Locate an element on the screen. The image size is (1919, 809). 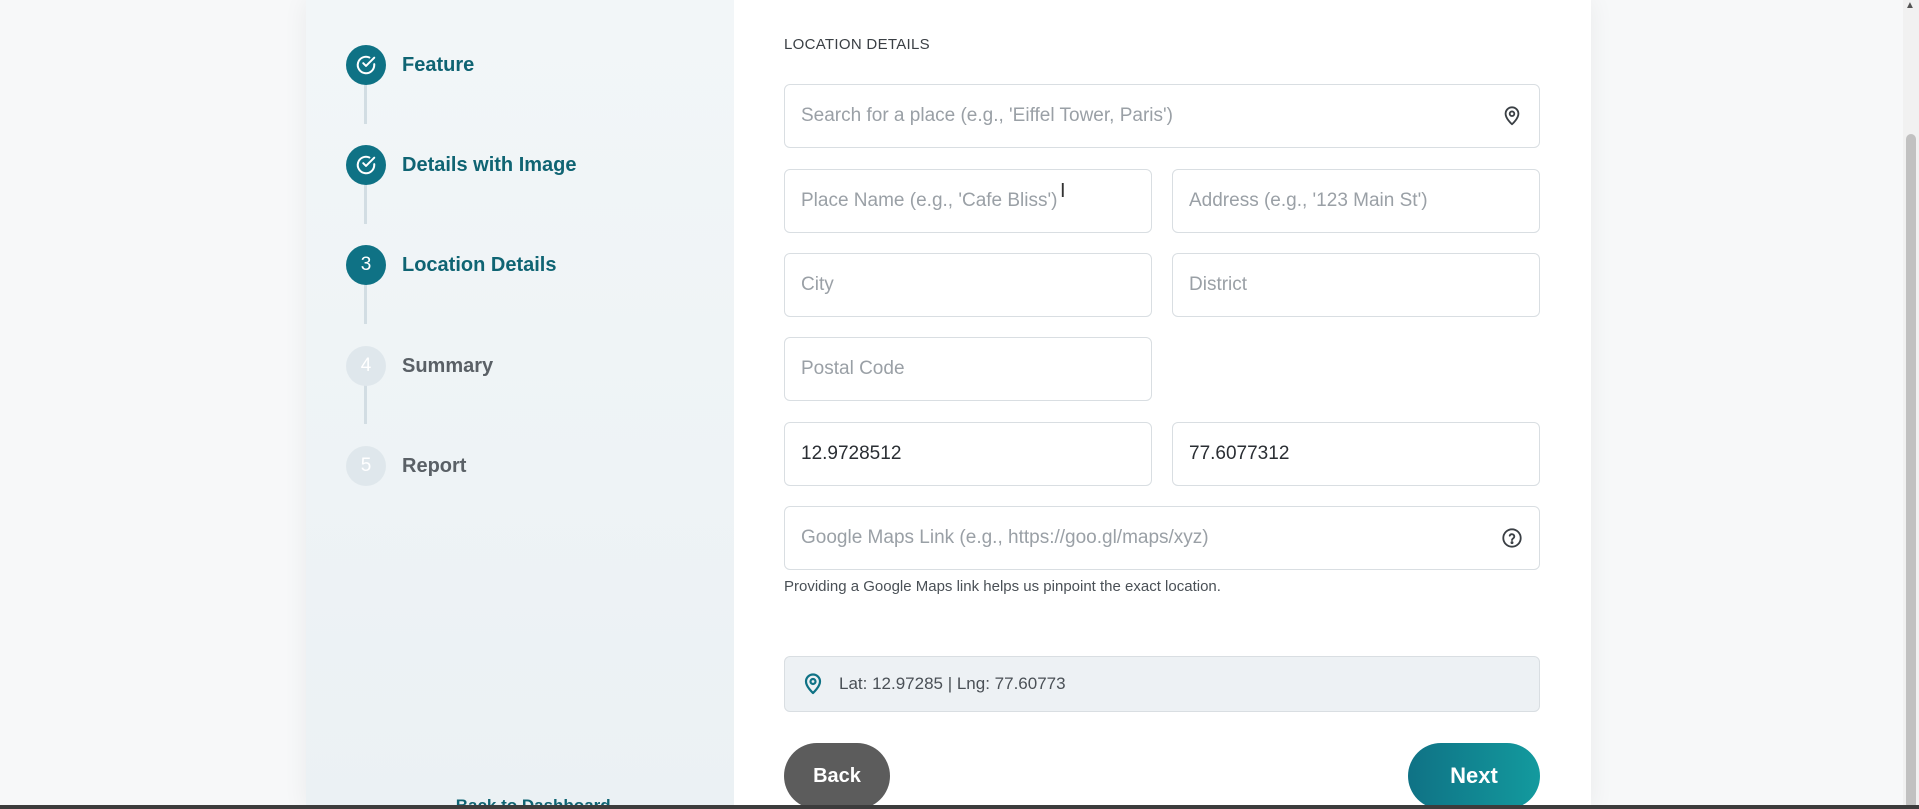
question-circle-icon is located at coordinates (1512, 538).